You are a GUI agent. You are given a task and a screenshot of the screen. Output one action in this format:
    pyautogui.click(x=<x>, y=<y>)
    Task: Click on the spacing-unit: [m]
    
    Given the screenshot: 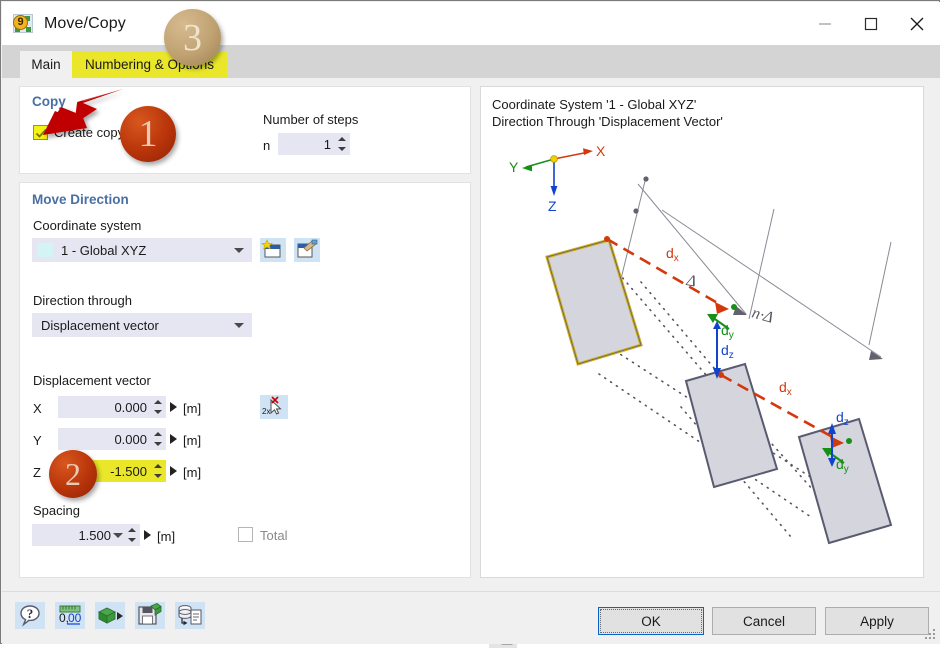 What is the action you would take?
    pyautogui.click(x=166, y=536)
    